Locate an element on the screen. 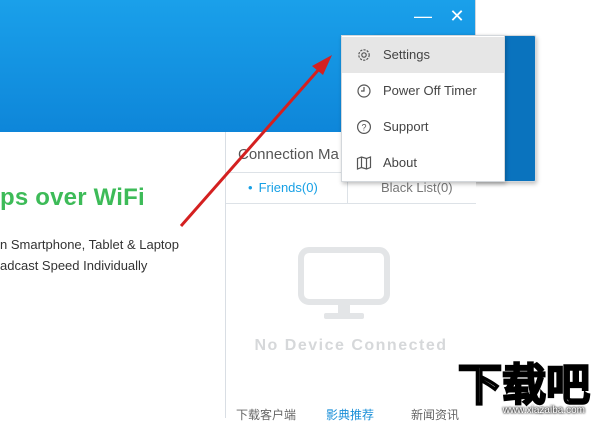 This screenshot has width=591, height=423. watermark: 下载吧 www.xiazaiba.com is located at coordinates (523, 387).